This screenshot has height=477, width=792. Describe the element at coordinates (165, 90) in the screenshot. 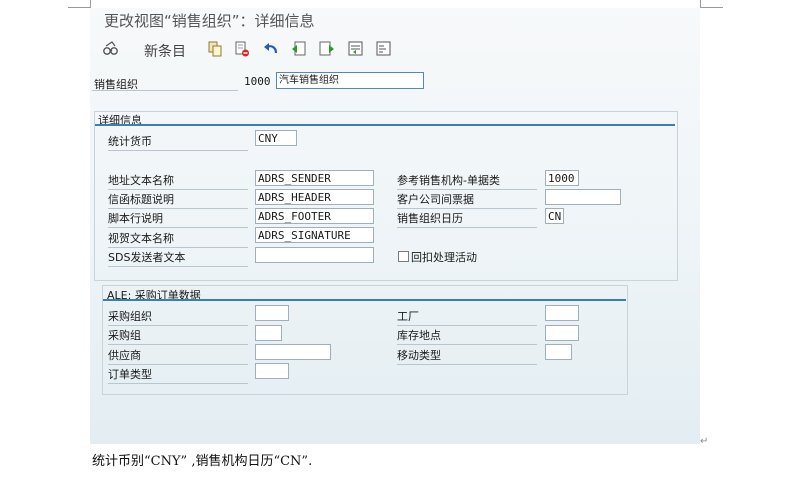

I see `sales-org-label-underline` at that location.